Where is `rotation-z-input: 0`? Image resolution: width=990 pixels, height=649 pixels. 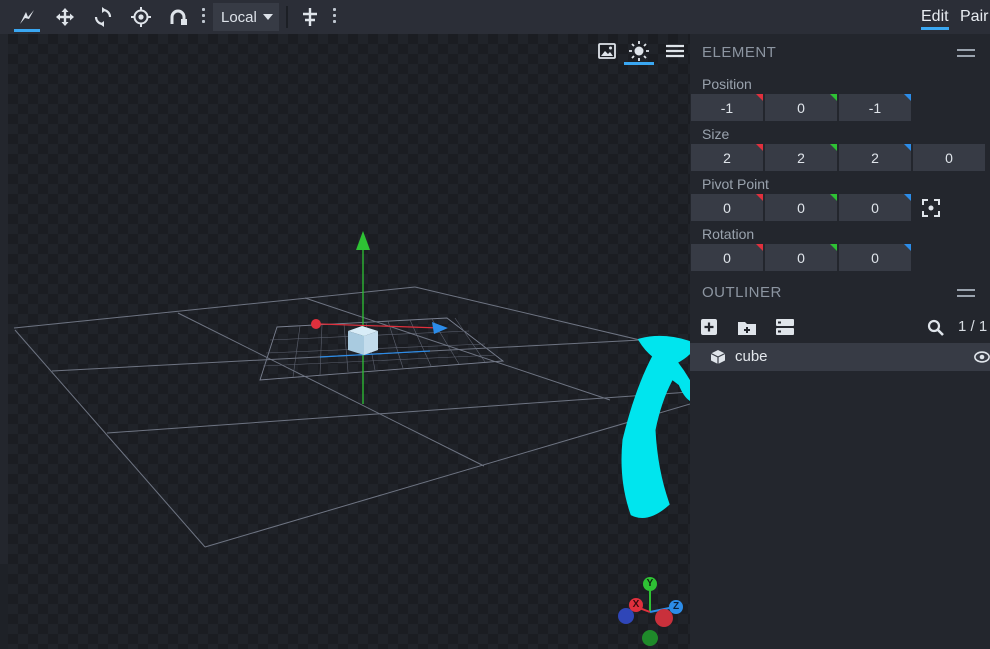
rotation-z-input: 0 is located at coordinates (875, 257).